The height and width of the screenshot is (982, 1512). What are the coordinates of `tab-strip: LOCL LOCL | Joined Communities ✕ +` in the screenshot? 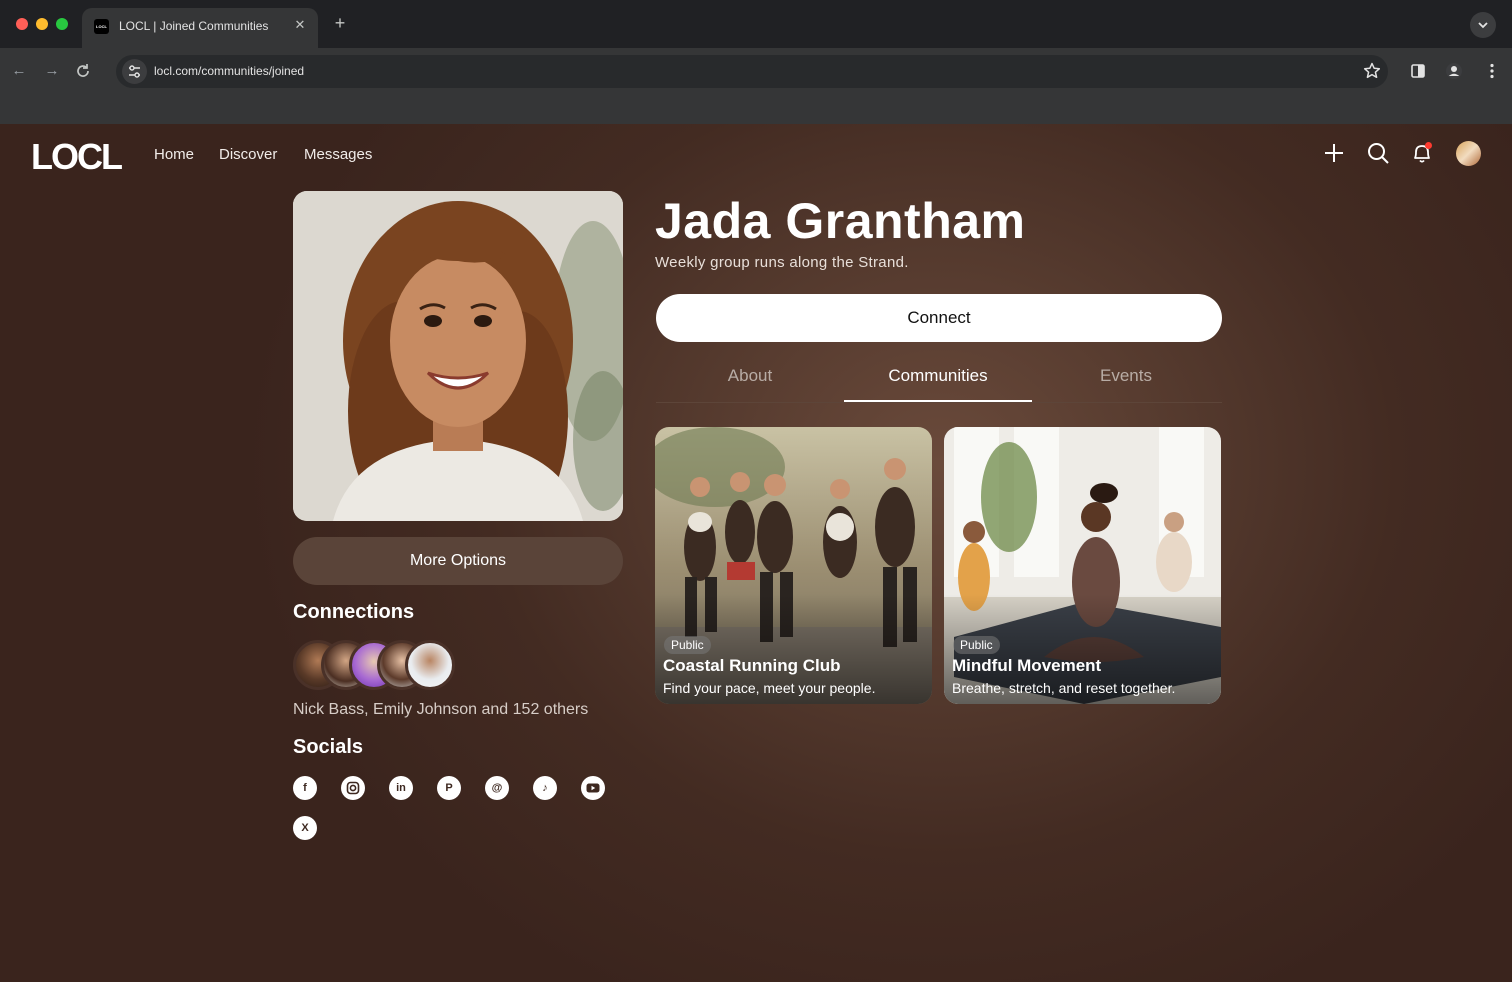 It's located at (756, 24).